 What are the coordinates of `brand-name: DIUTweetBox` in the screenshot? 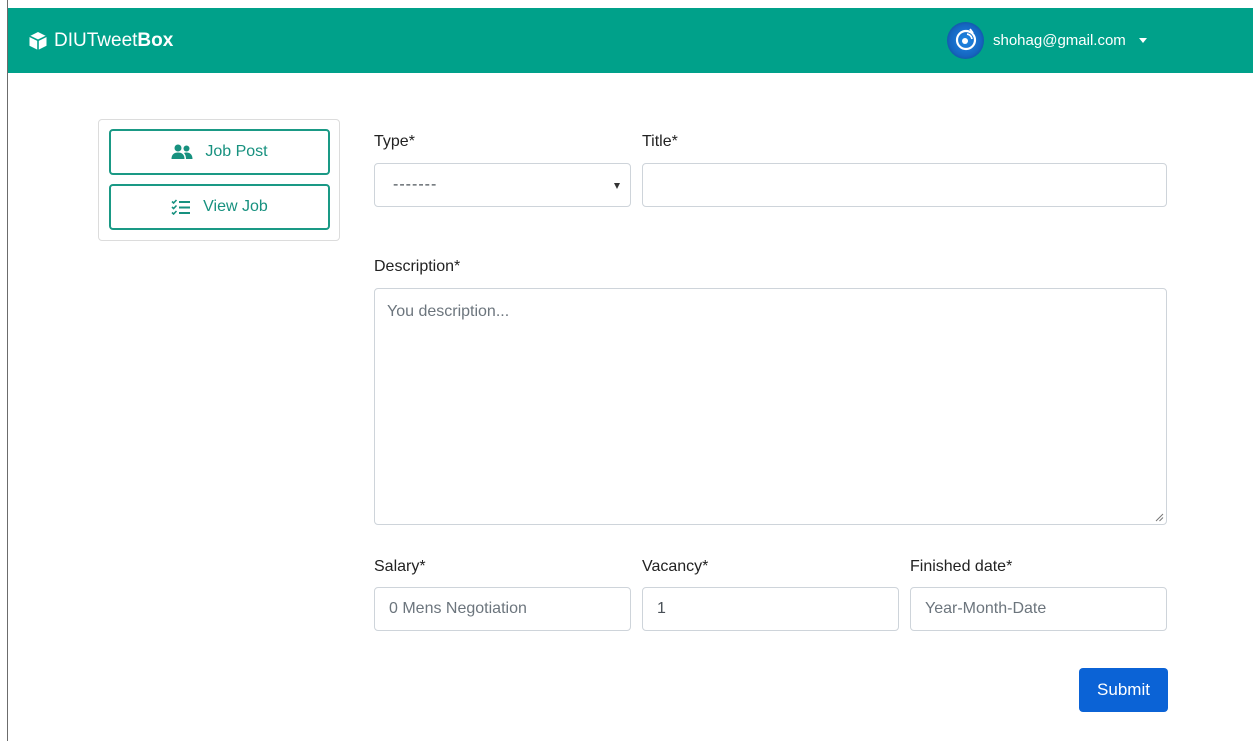 It's located at (114, 40).